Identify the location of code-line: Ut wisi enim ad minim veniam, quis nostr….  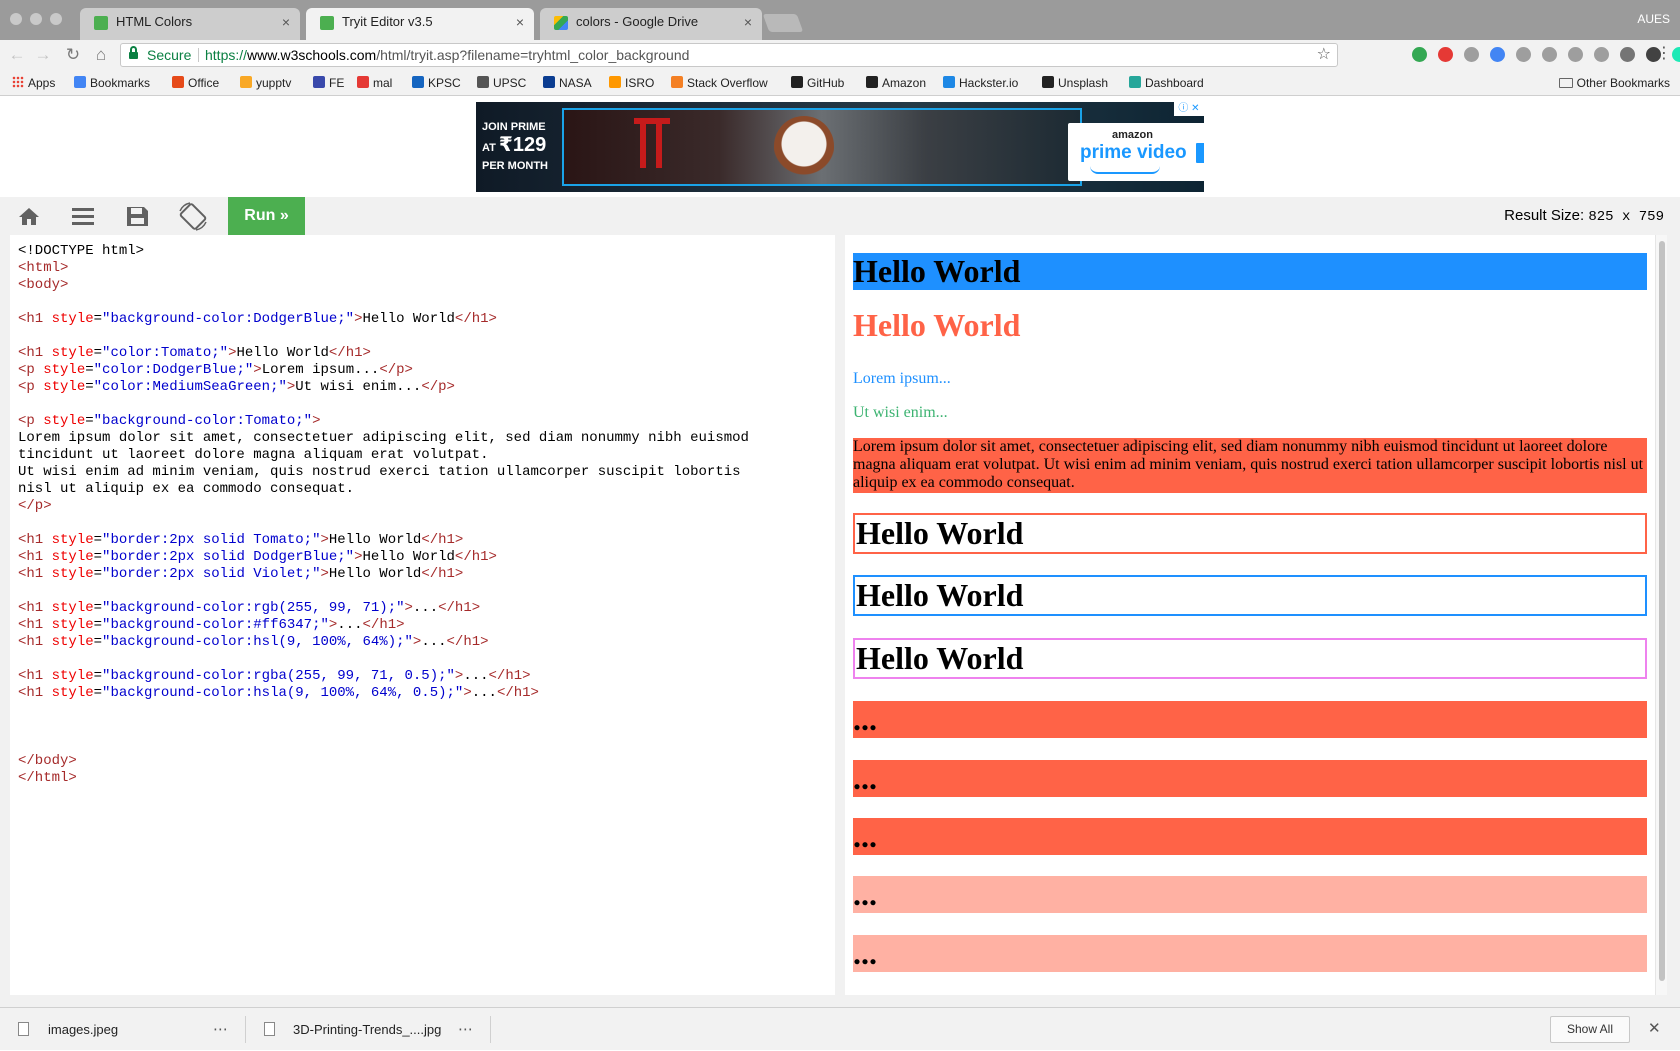
(426, 472).